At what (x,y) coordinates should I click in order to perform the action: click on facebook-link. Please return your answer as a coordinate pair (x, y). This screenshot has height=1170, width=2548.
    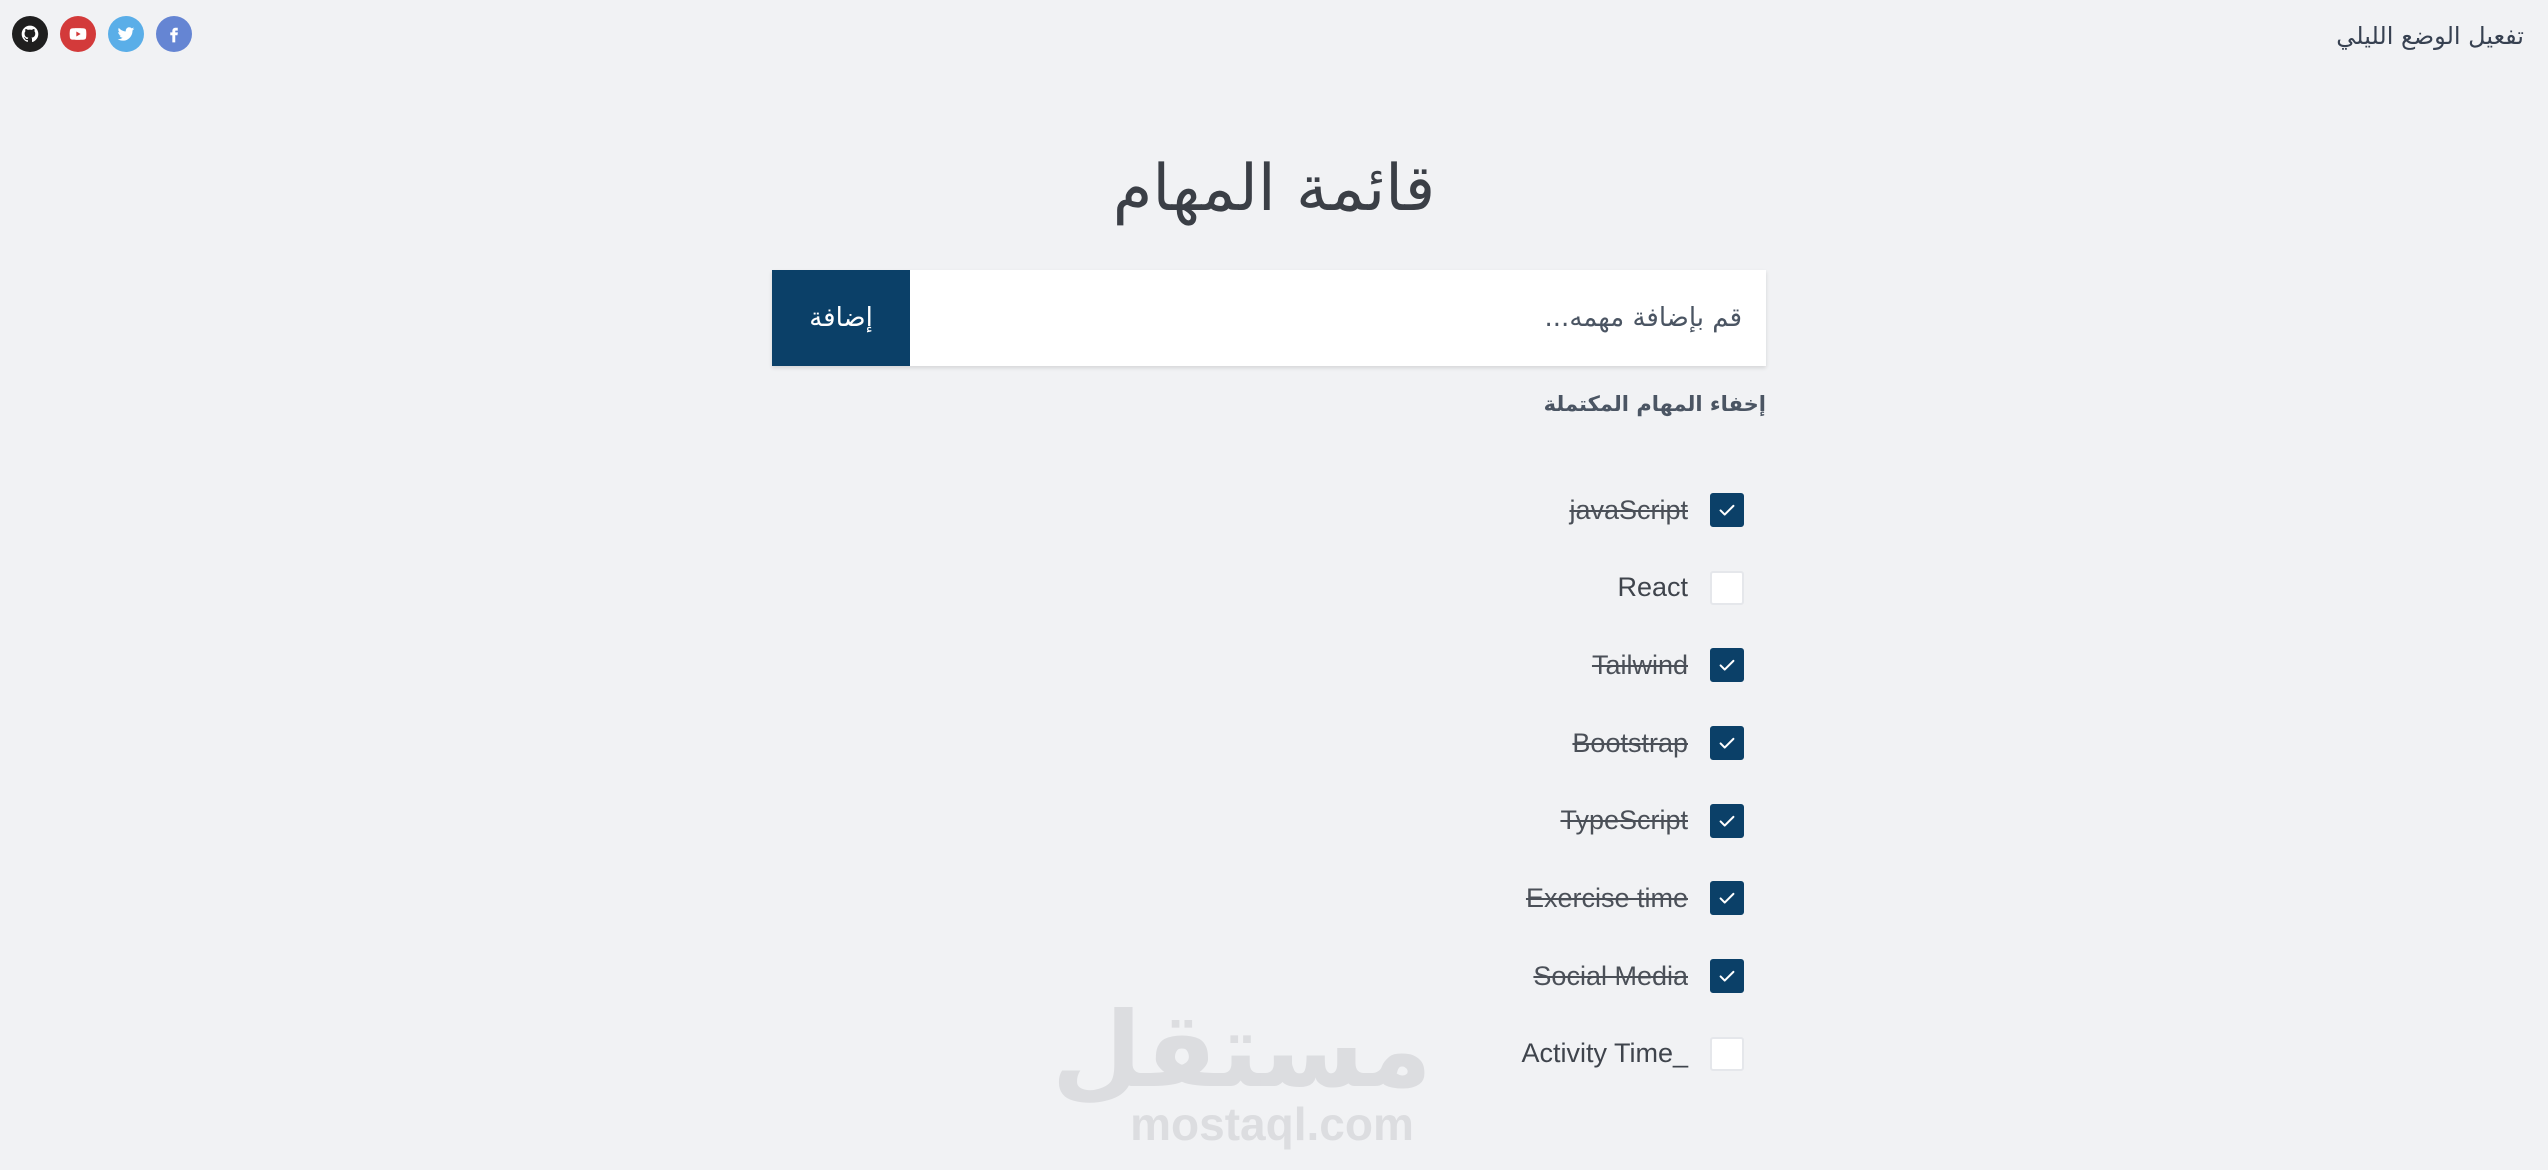
    Looking at the image, I should click on (174, 34).